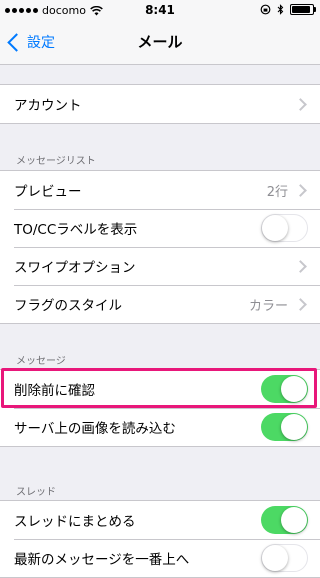  Describe the element at coordinates (75, 522) in the screenshot. I see `row-label: スレッドにまとめる` at that location.